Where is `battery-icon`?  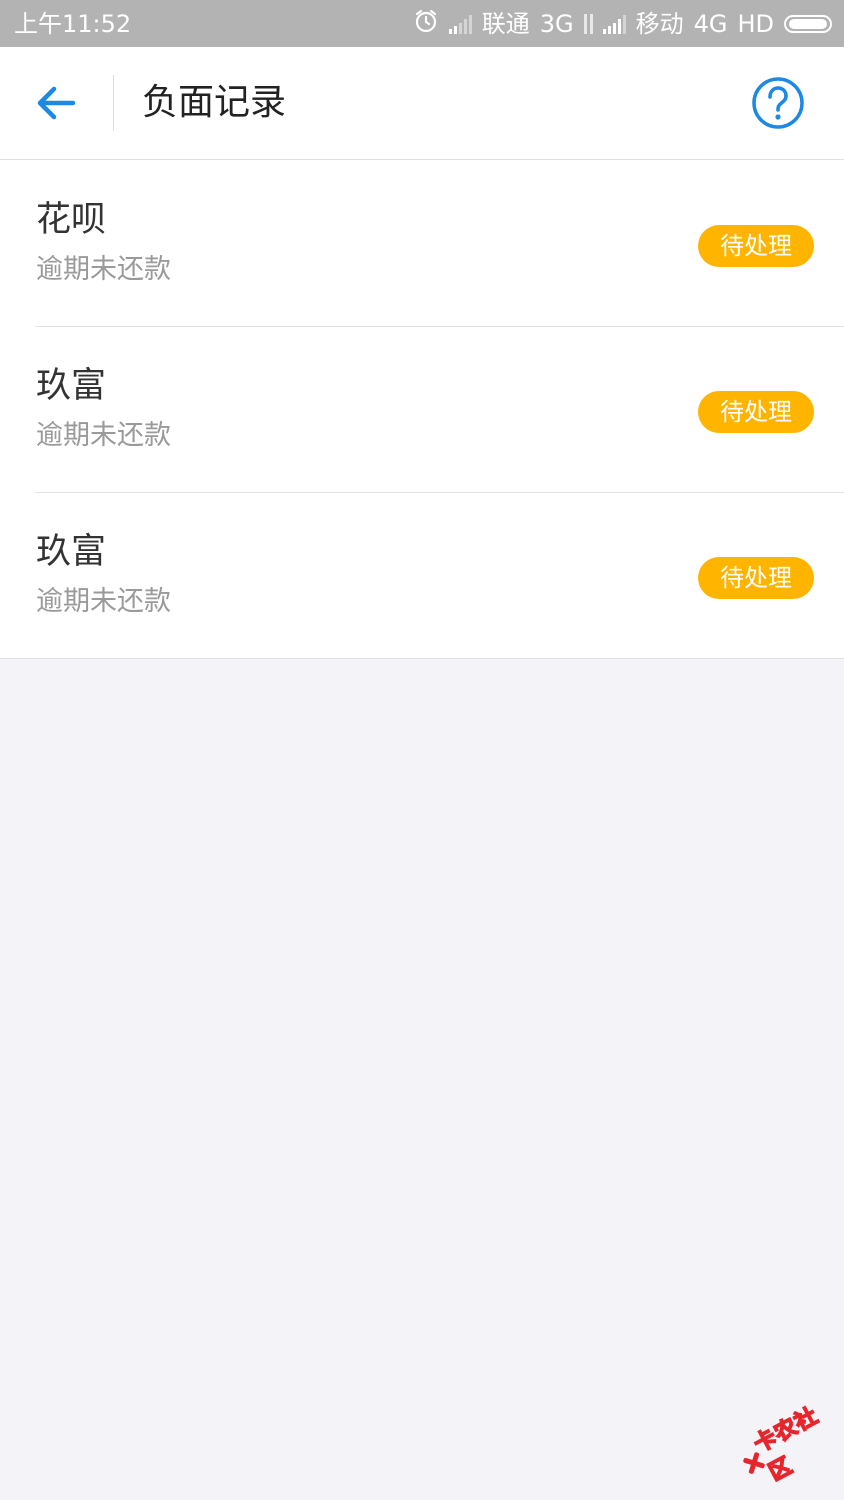 battery-icon is located at coordinates (808, 24).